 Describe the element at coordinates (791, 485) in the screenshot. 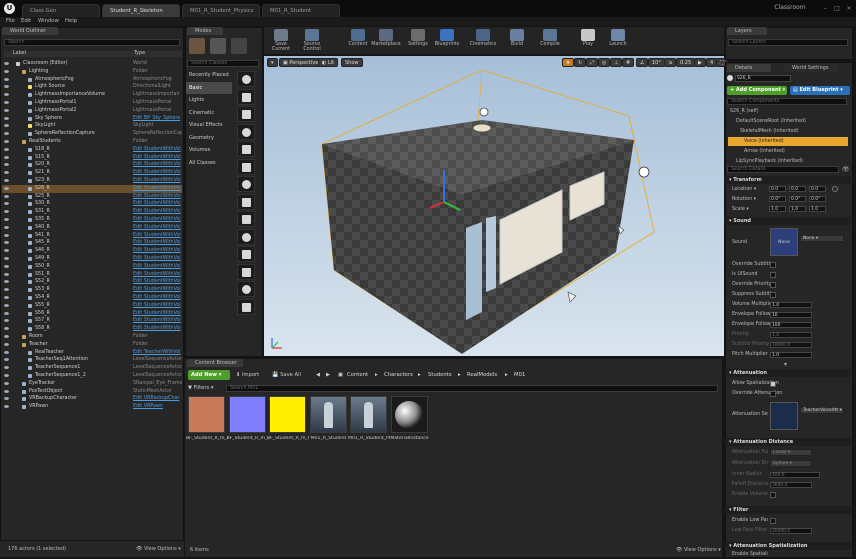

I see `falloff-distance-field: 3600.0` at that location.